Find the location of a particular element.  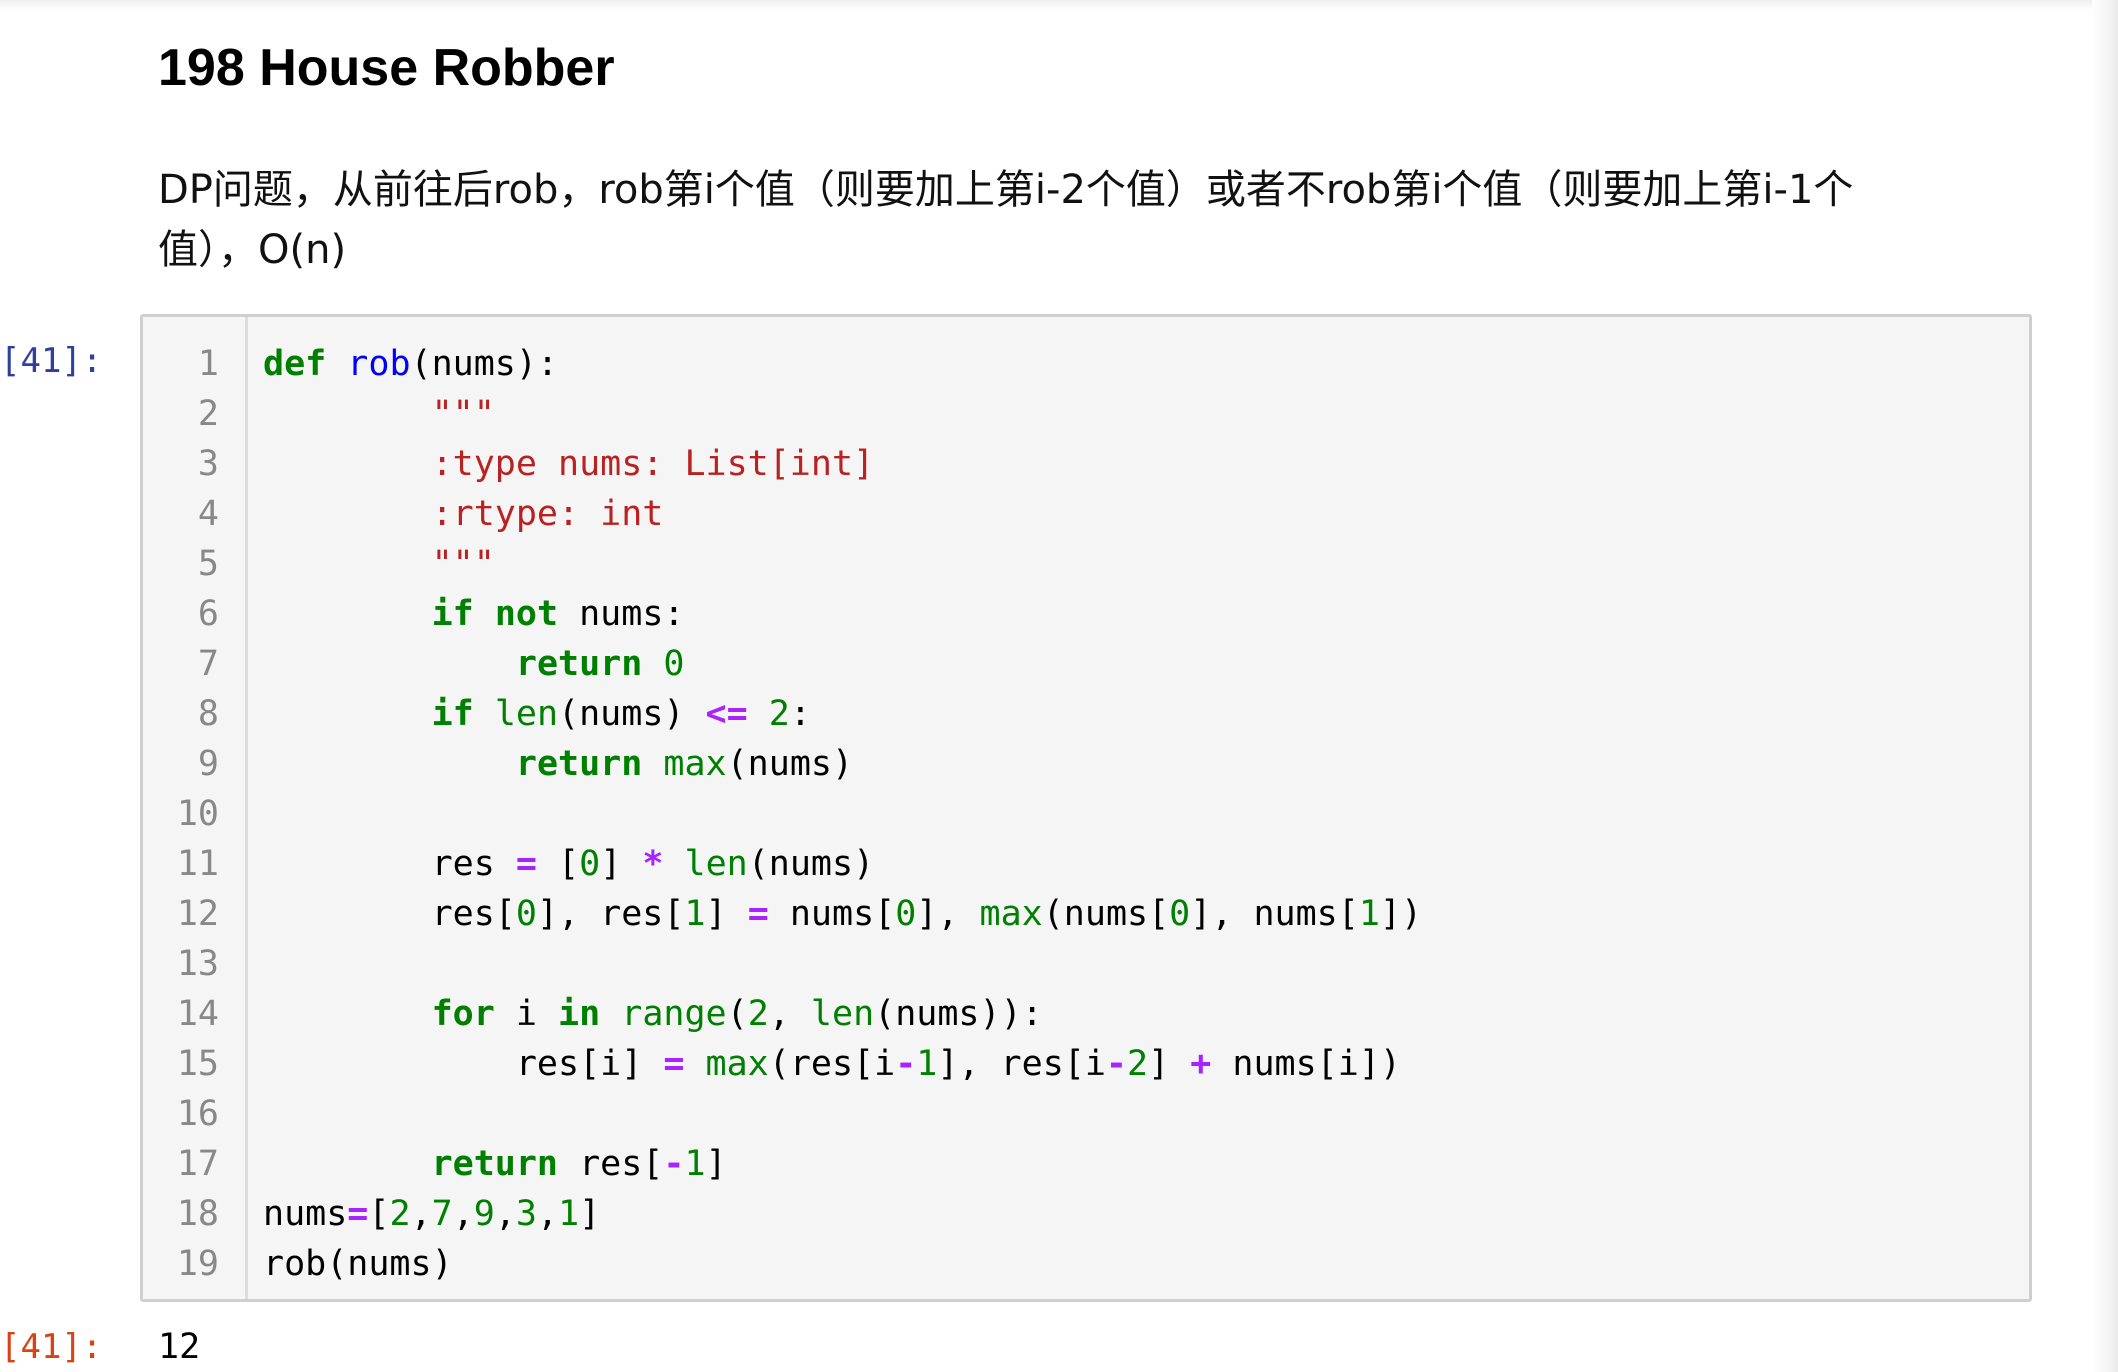

code-token: (res[i is located at coordinates (832, 1064).